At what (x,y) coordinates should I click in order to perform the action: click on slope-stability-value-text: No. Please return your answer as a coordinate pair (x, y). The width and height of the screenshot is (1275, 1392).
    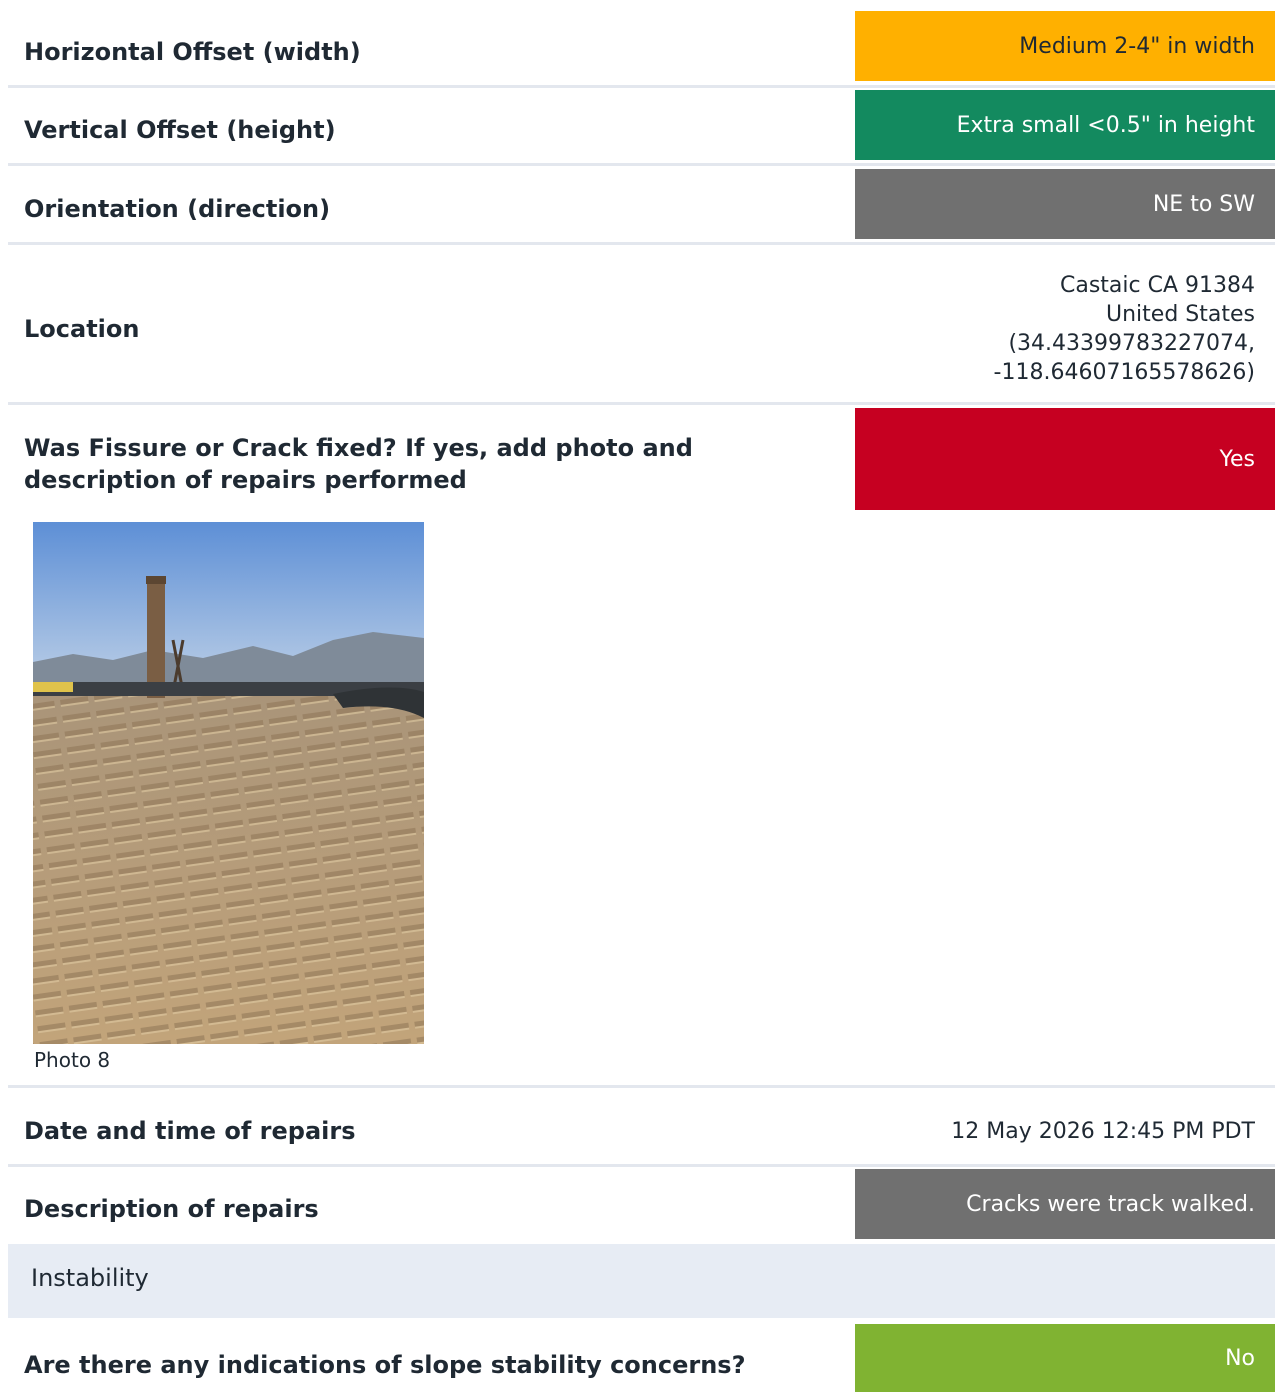
    Looking at the image, I should click on (1240, 1358).